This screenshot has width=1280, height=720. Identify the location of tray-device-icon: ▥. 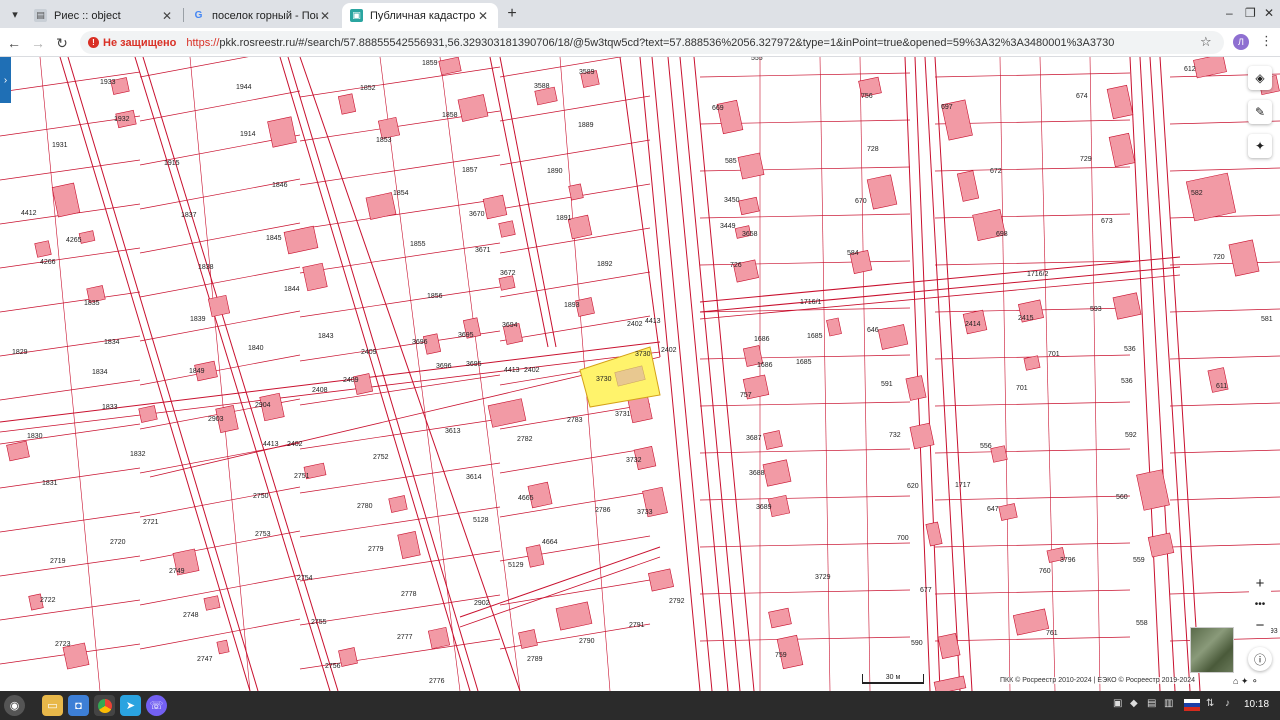
(1168, 703).